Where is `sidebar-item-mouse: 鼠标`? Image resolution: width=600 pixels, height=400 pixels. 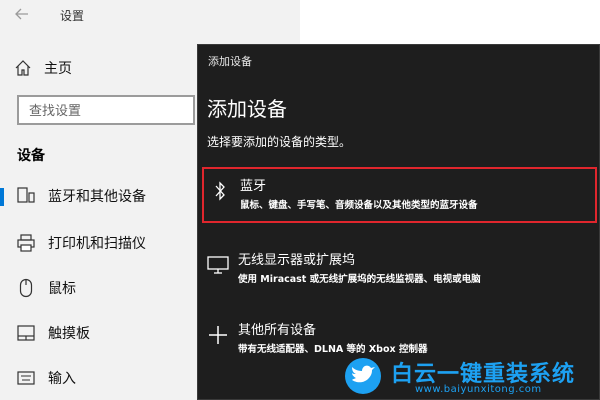 sidebar-item-mouse: 鼠标 is located at coordinates (98, 288).